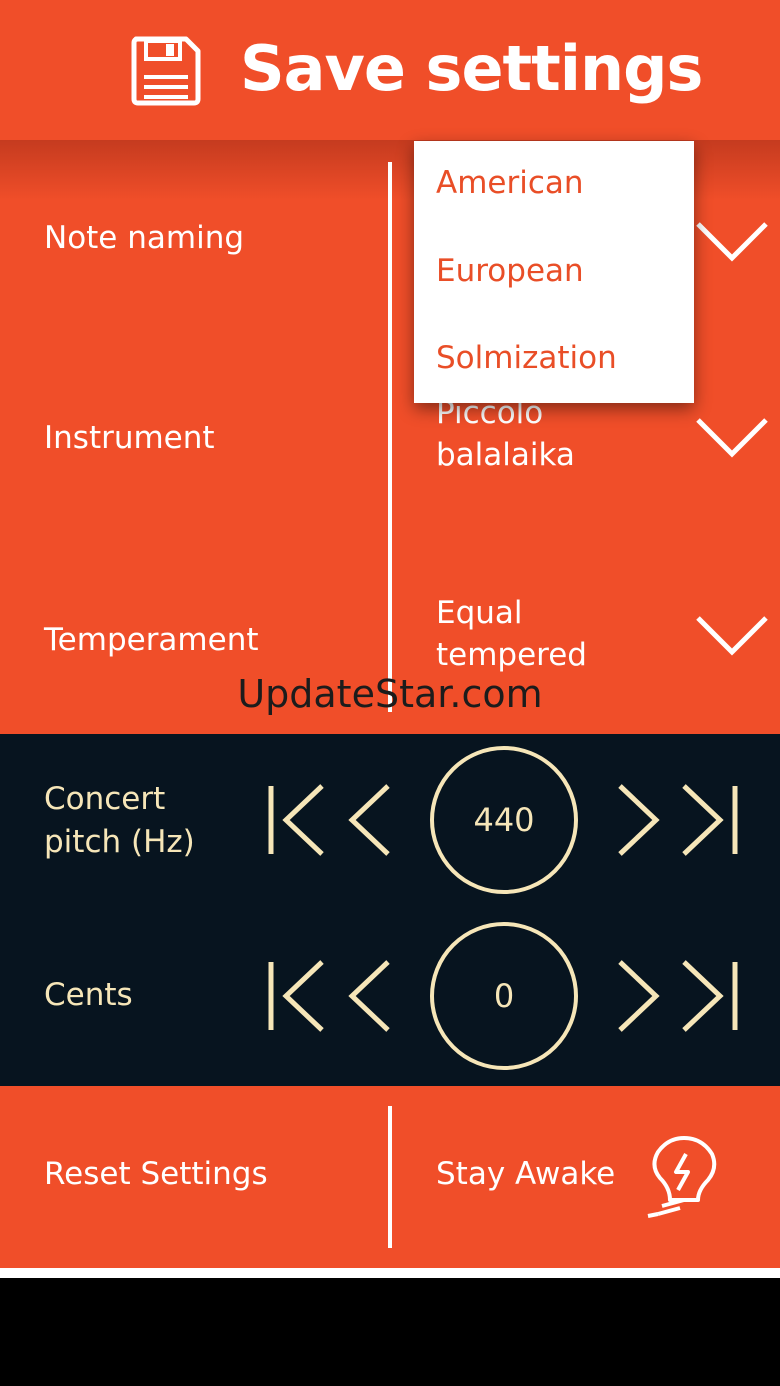 This screenshot has width=780, height=1386. What do you see at coordinates (390, 1332) in the screenshot?
I see `system-navigation-bar` at bounding box center [390, 1332].